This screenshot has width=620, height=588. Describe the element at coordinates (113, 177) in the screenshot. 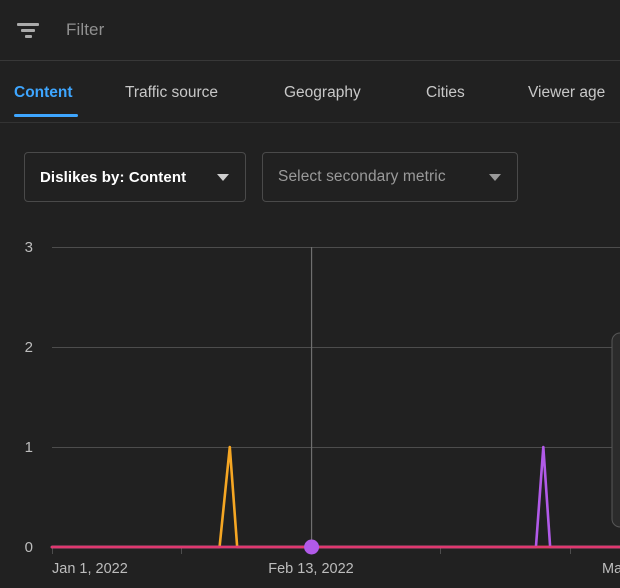

I see `primary-metric-label: Dislikes by: Content` at that location.